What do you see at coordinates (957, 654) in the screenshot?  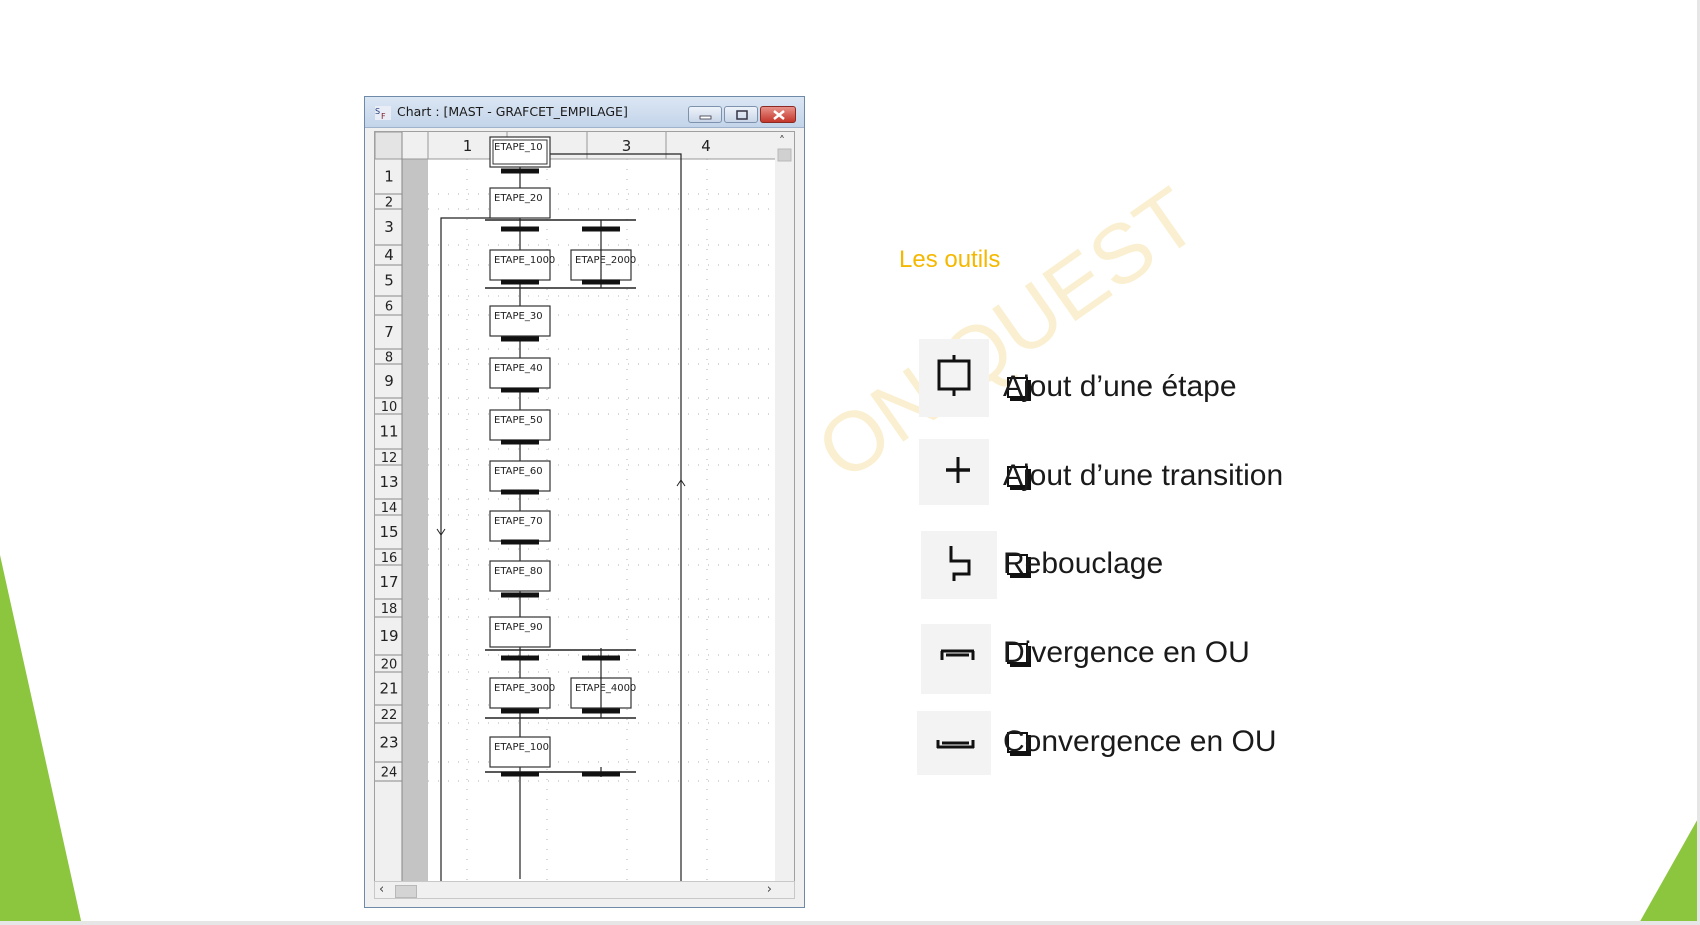 I see `or-divergence-icon` at bounding box center [957, 654].